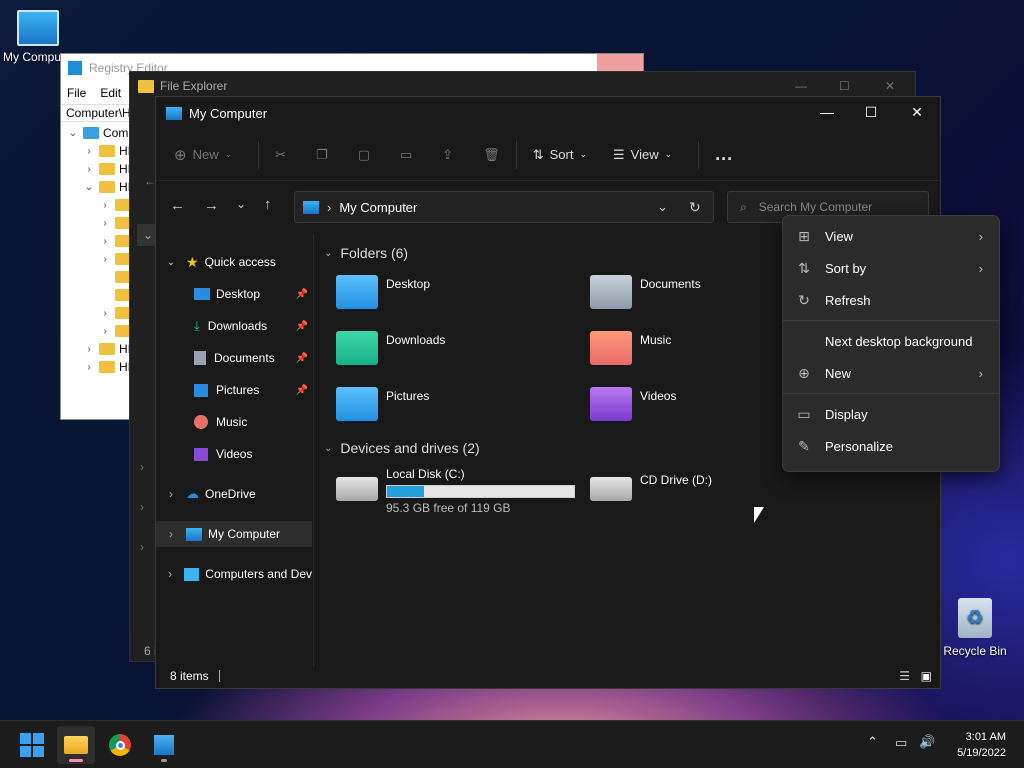  What do you see at coordinates (280, 155) in the screenshot?
I see `cut-button: ✂` at bounding box center [280, 155].